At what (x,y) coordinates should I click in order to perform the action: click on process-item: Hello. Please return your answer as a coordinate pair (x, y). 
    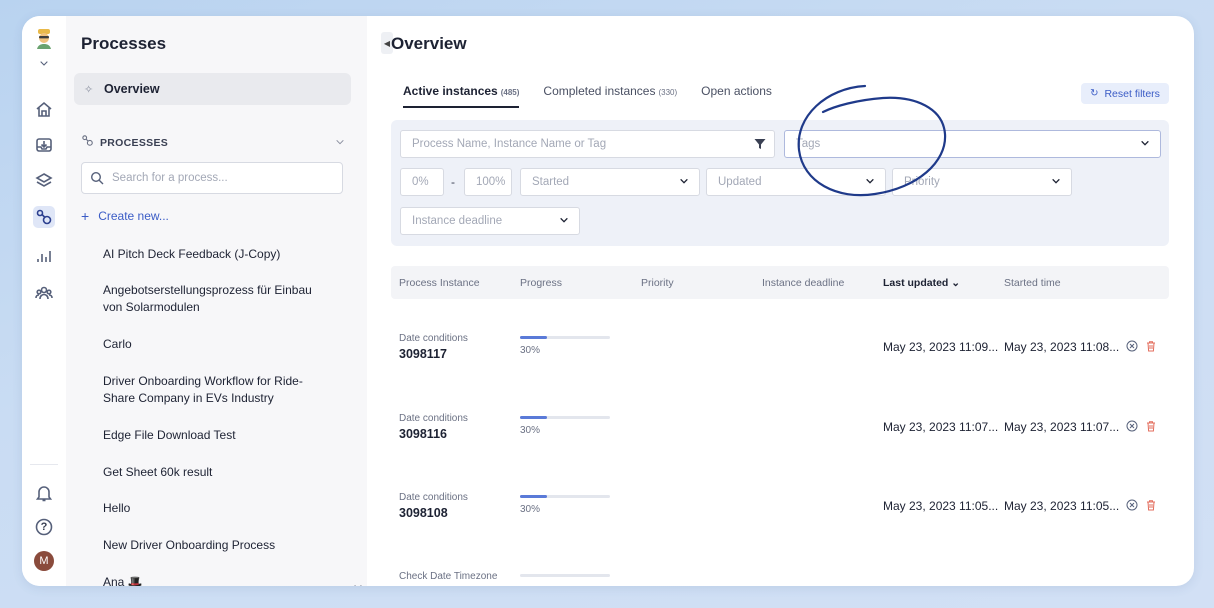
    Looking at the image, I should click on (218, 508).